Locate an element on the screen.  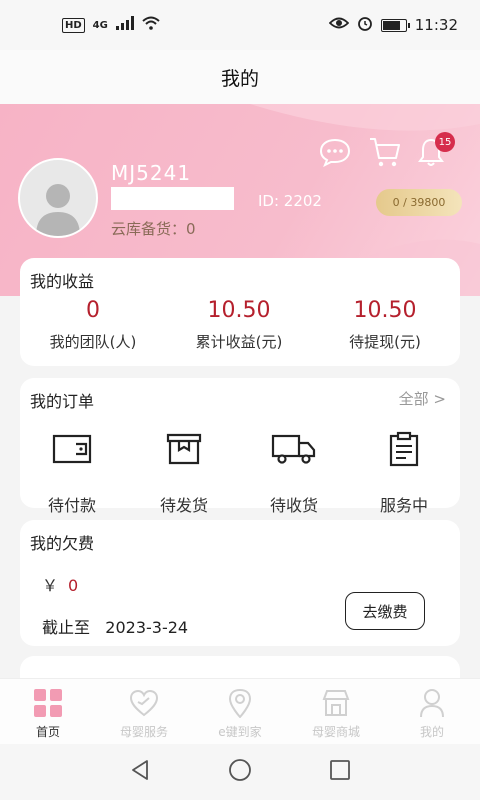
currency-symbol: ￥ is located at coordinates (50, 585).